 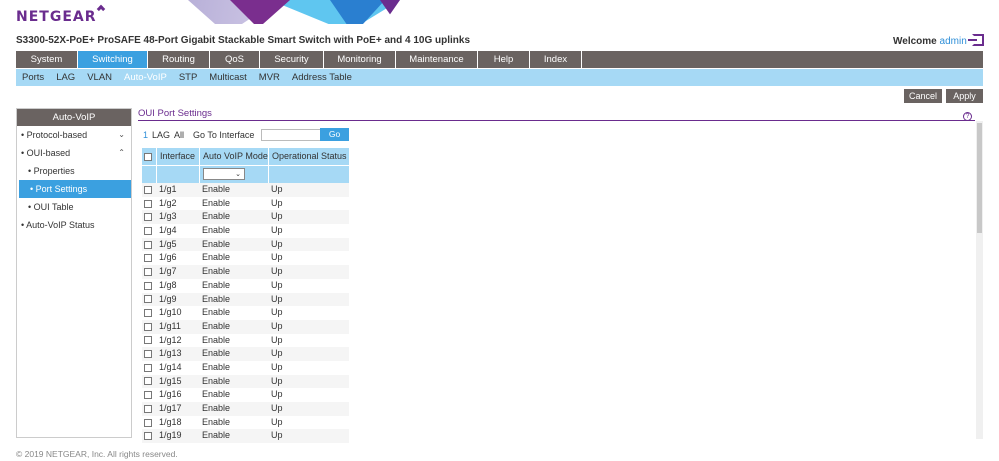 What do you see at coordinates (168, 257) in the screenshot?
I see `cell-interface: 1/g6` at bounding box center [168, 257].